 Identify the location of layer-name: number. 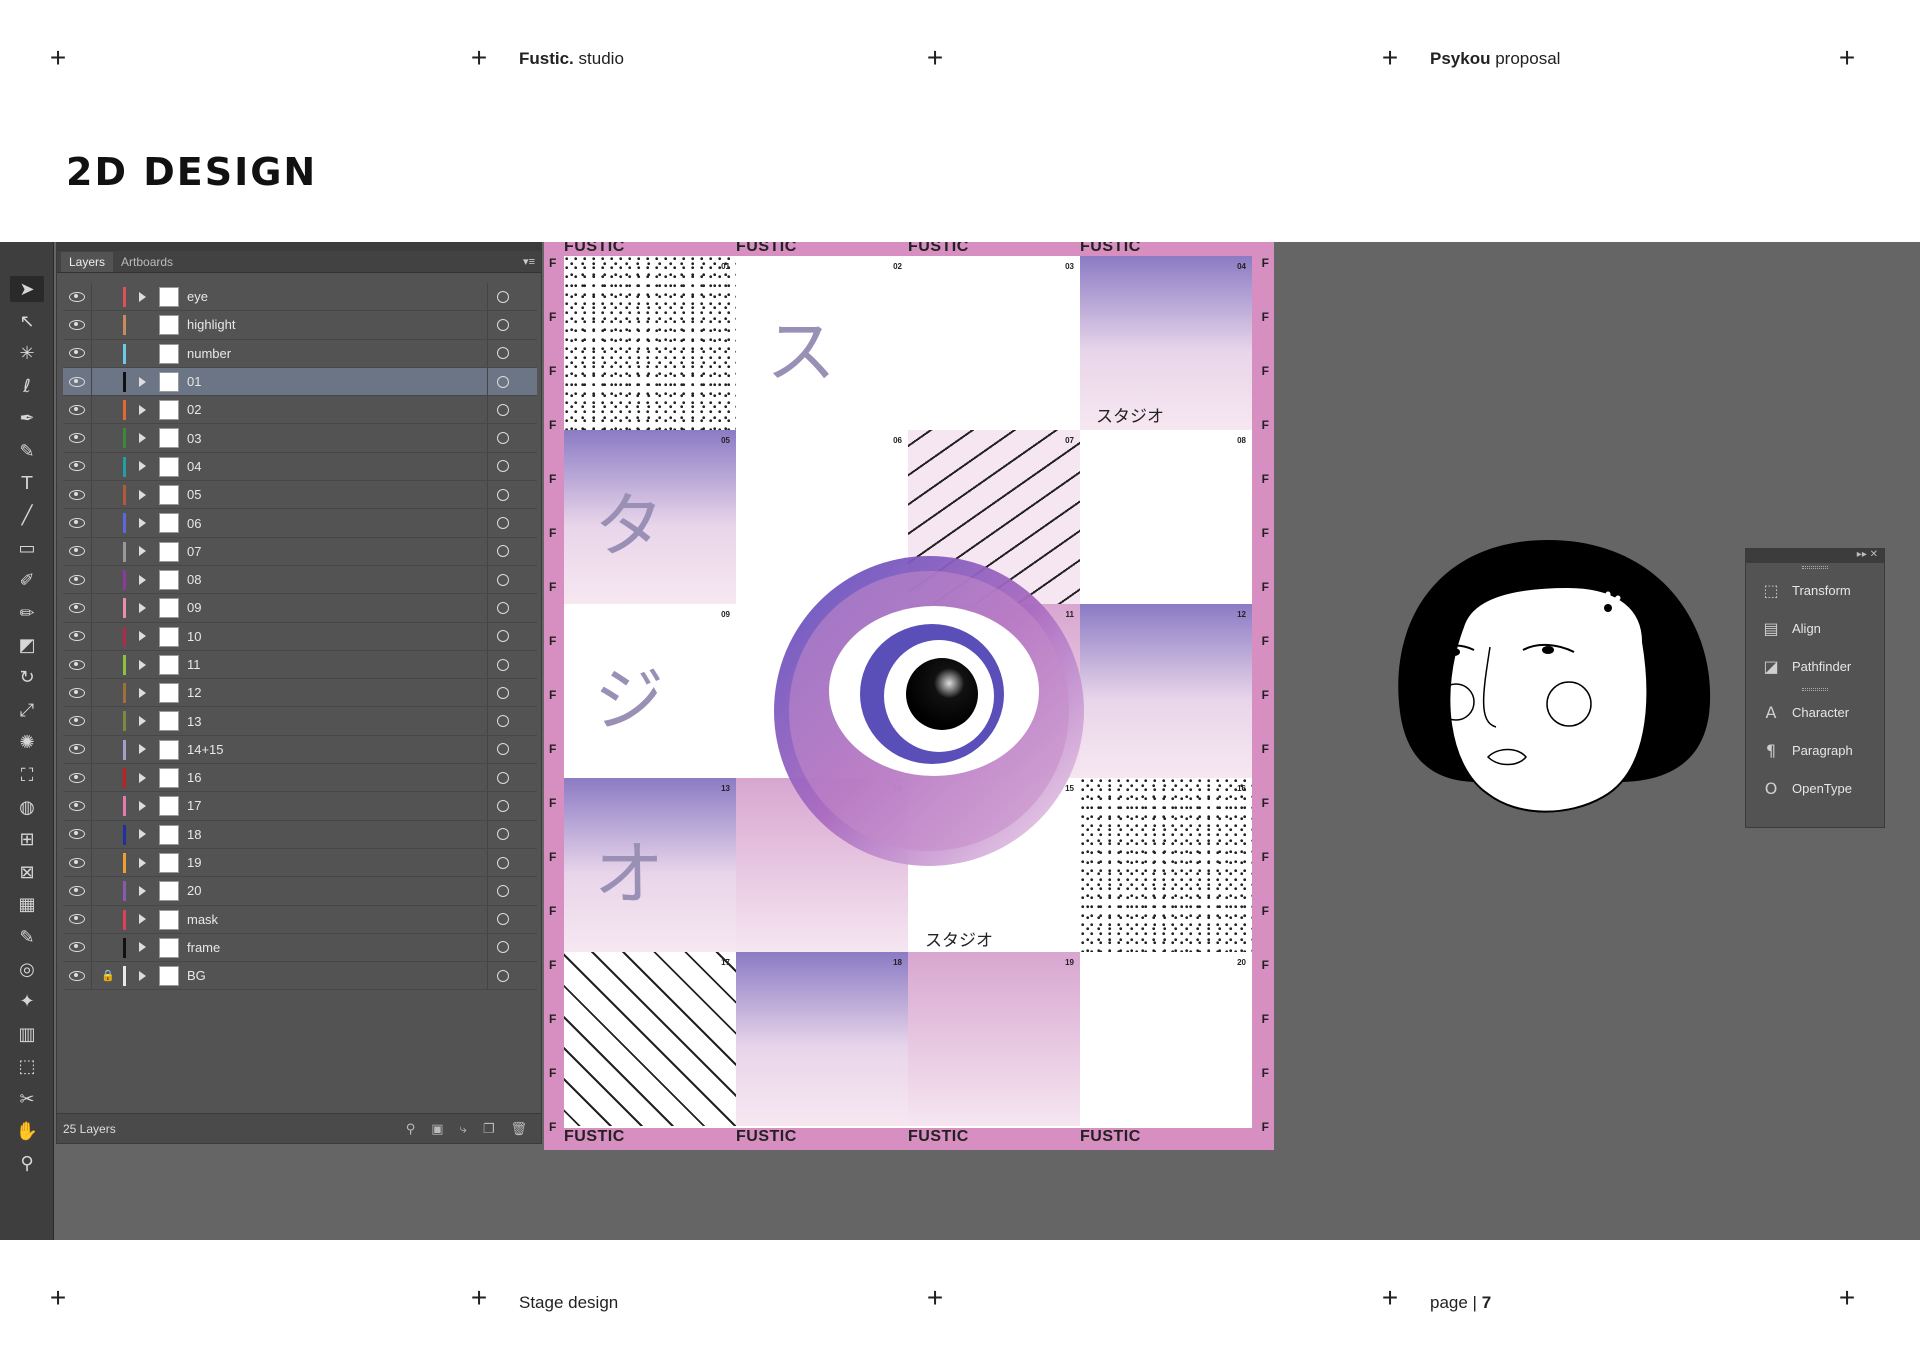
(209, 353).